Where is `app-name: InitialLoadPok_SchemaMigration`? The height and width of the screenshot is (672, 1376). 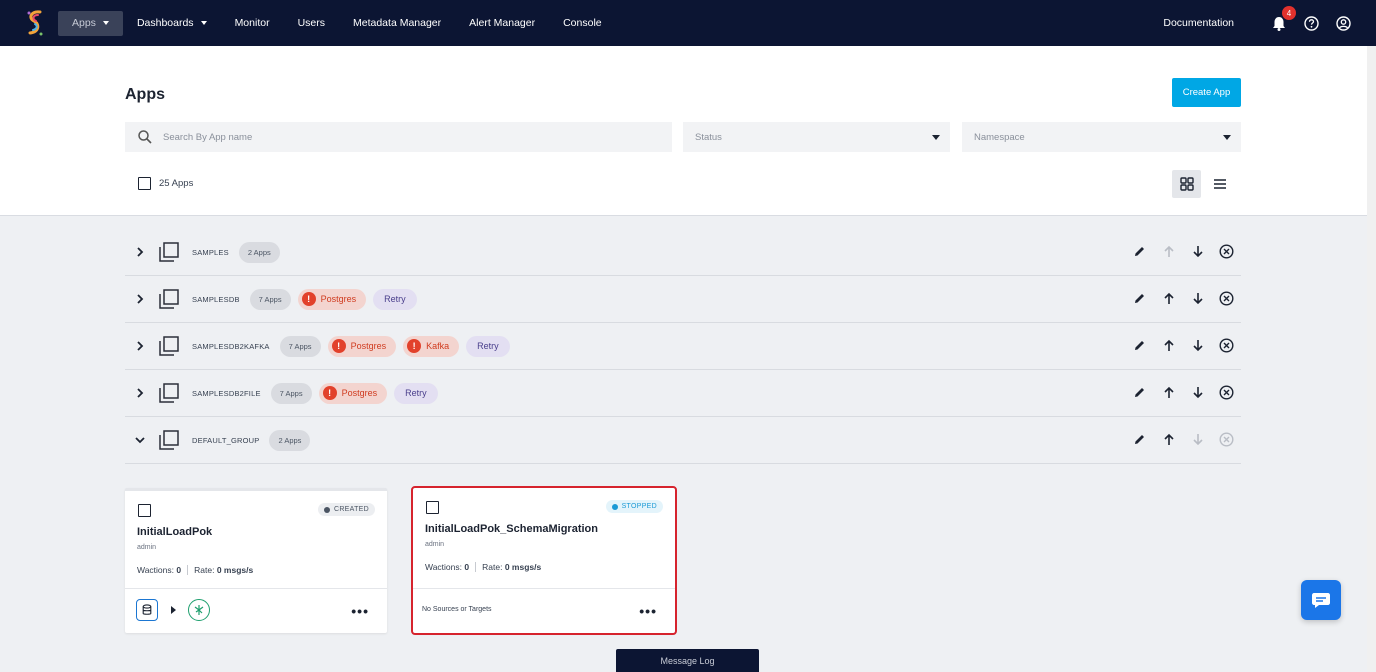
app-name: InitialLoadPok_SchemaMigration is located at coordinates (511, 529).